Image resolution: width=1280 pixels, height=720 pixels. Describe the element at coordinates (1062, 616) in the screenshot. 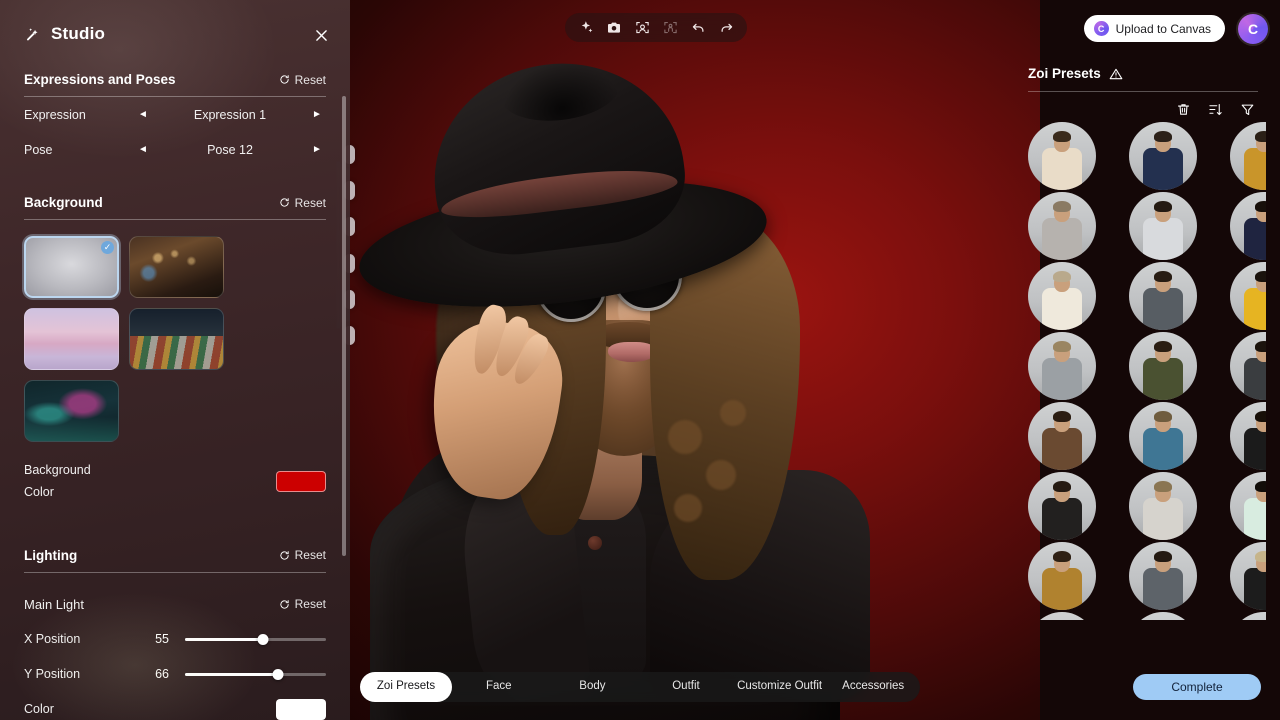

I see `preset-cap-sunglasses` at that location.